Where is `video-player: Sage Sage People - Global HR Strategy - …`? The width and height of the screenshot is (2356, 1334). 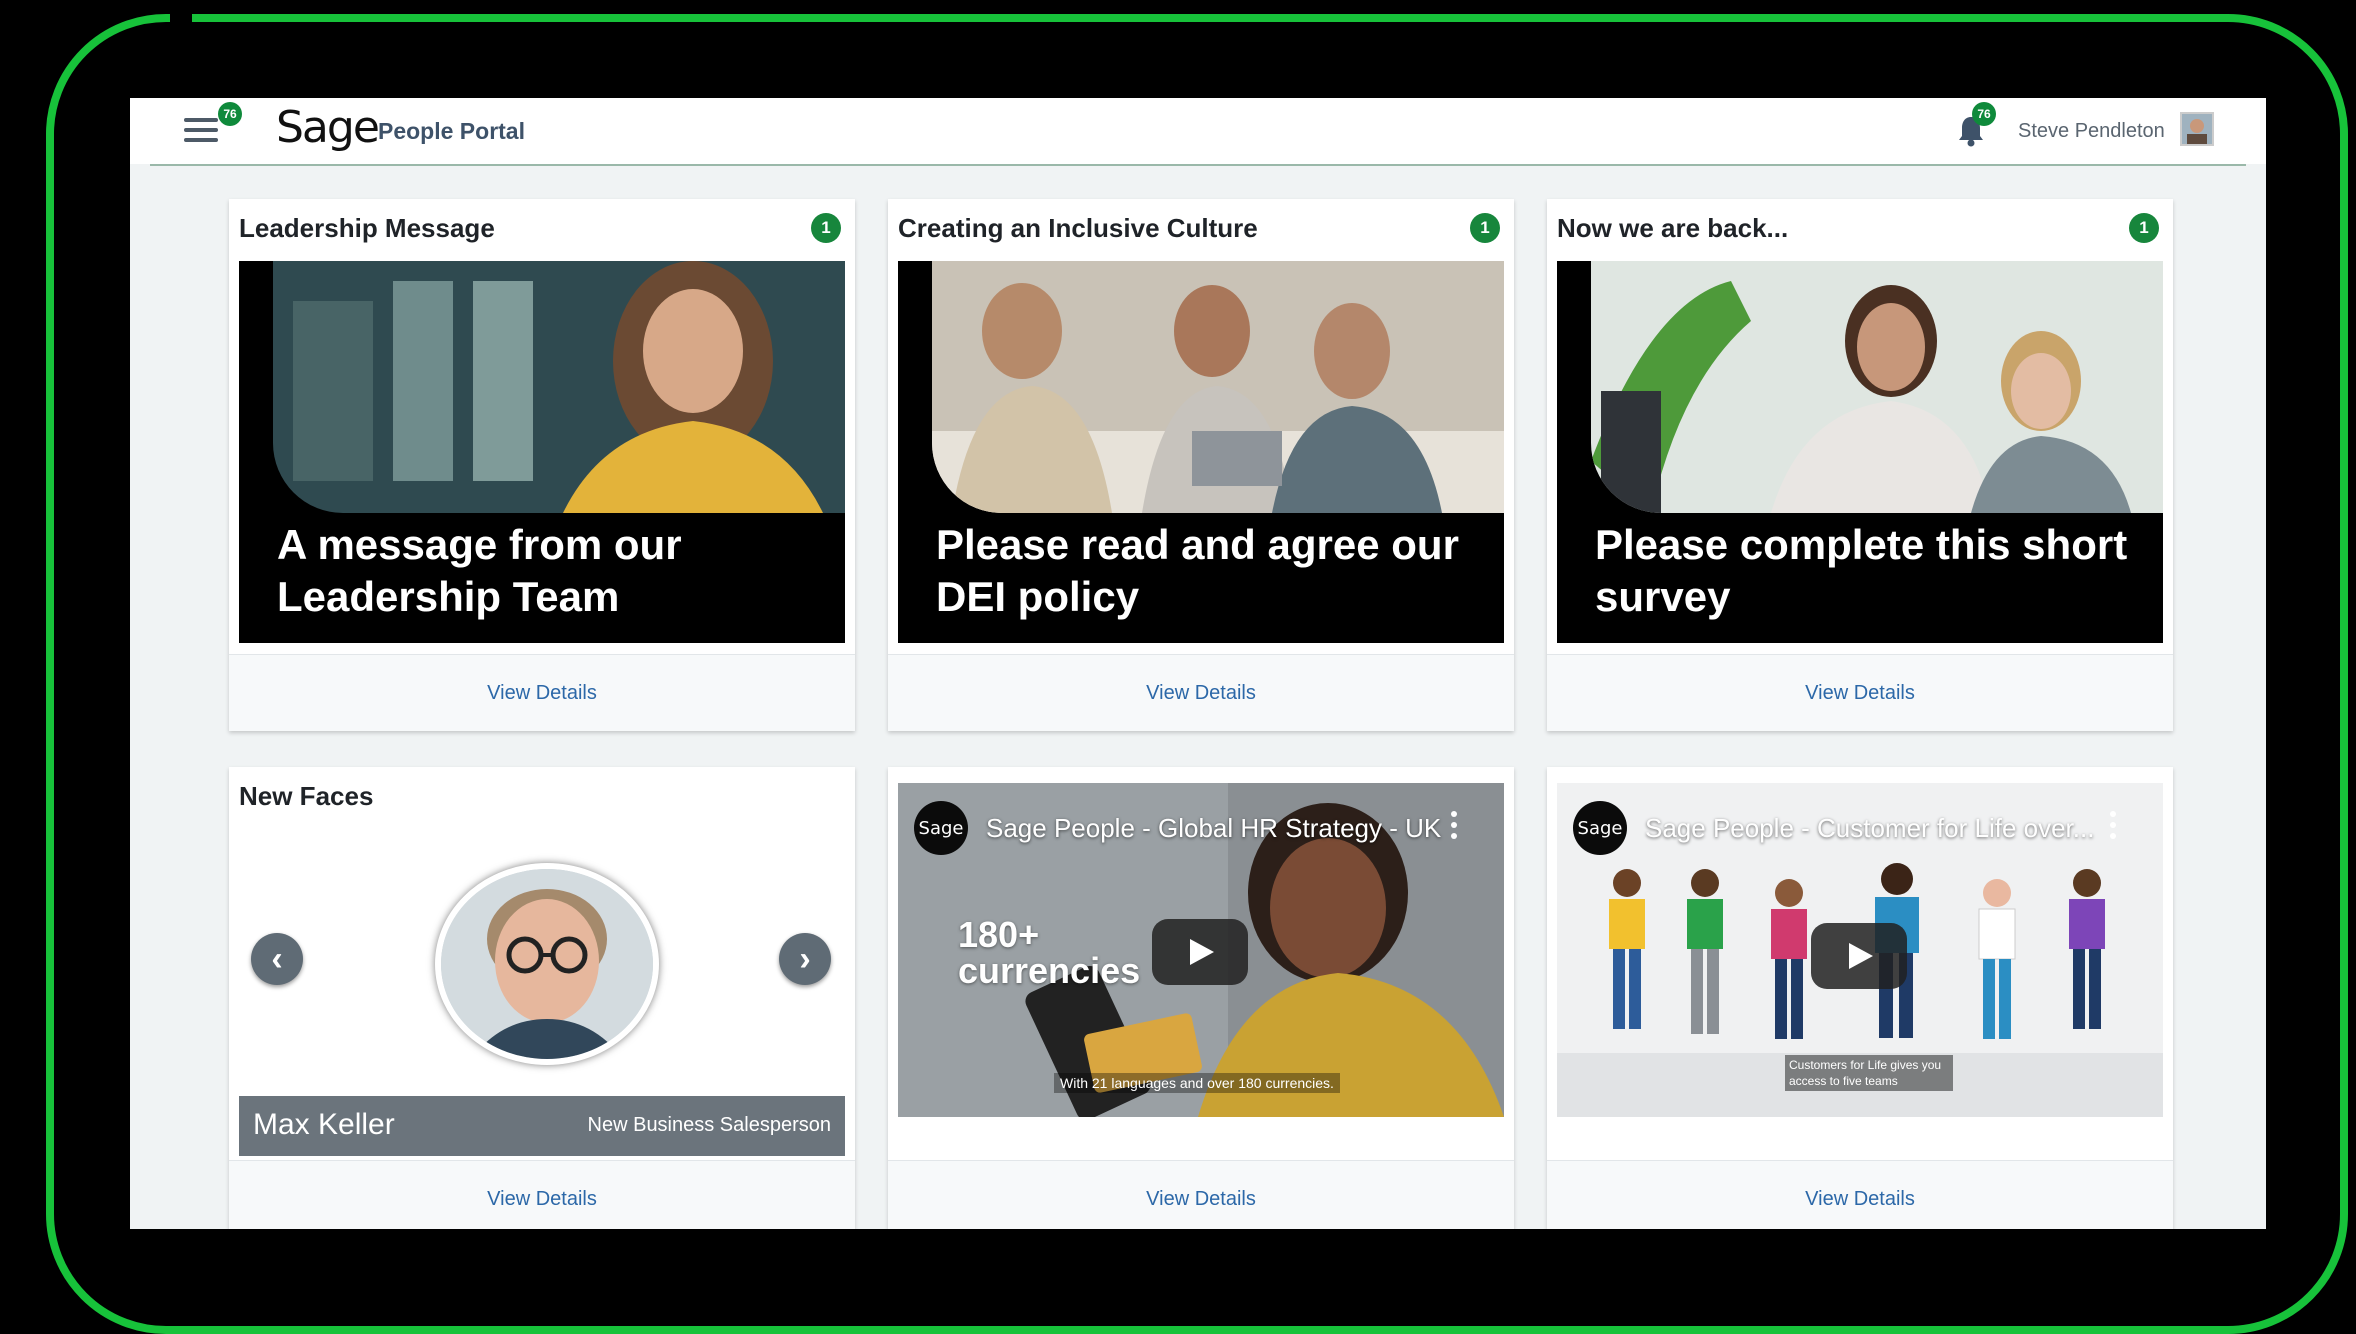 video-player: Sage Sage People - Global HR Strategy - … is located at coordinates (1201, 950).